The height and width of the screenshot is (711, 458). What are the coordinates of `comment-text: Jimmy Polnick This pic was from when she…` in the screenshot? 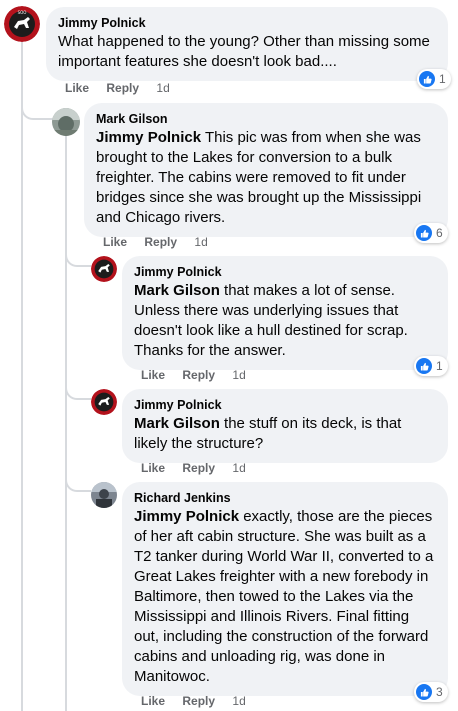 It's located at (266, 178).